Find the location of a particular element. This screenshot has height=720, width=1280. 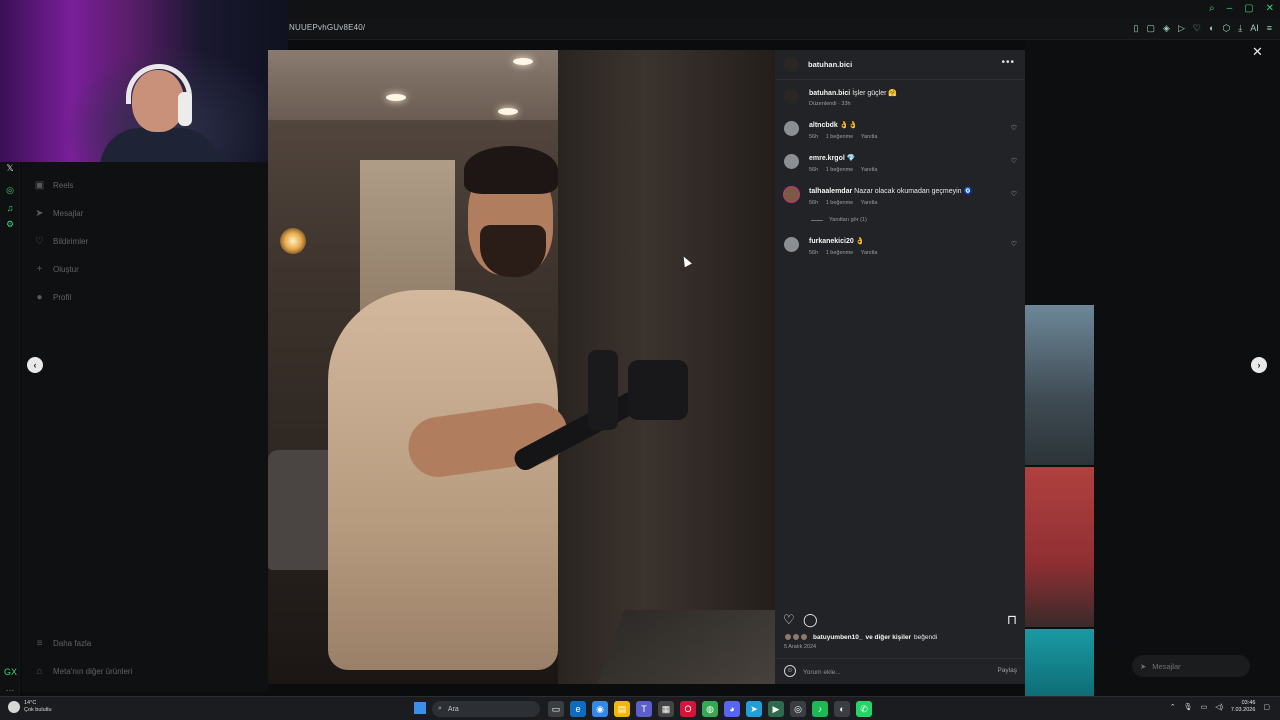

store-icon: ▦ is located at coordinates (666, 709).